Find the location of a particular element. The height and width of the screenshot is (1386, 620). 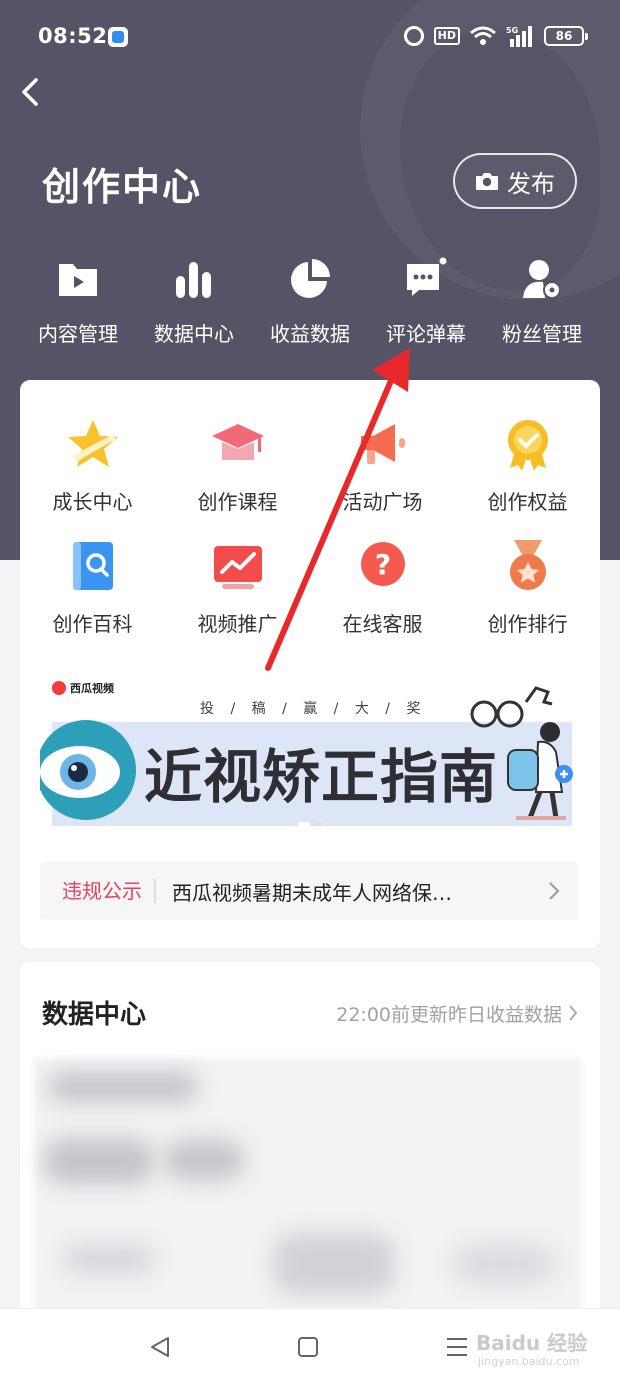

comment-bubble-icon is located at coordinates (427, 276).